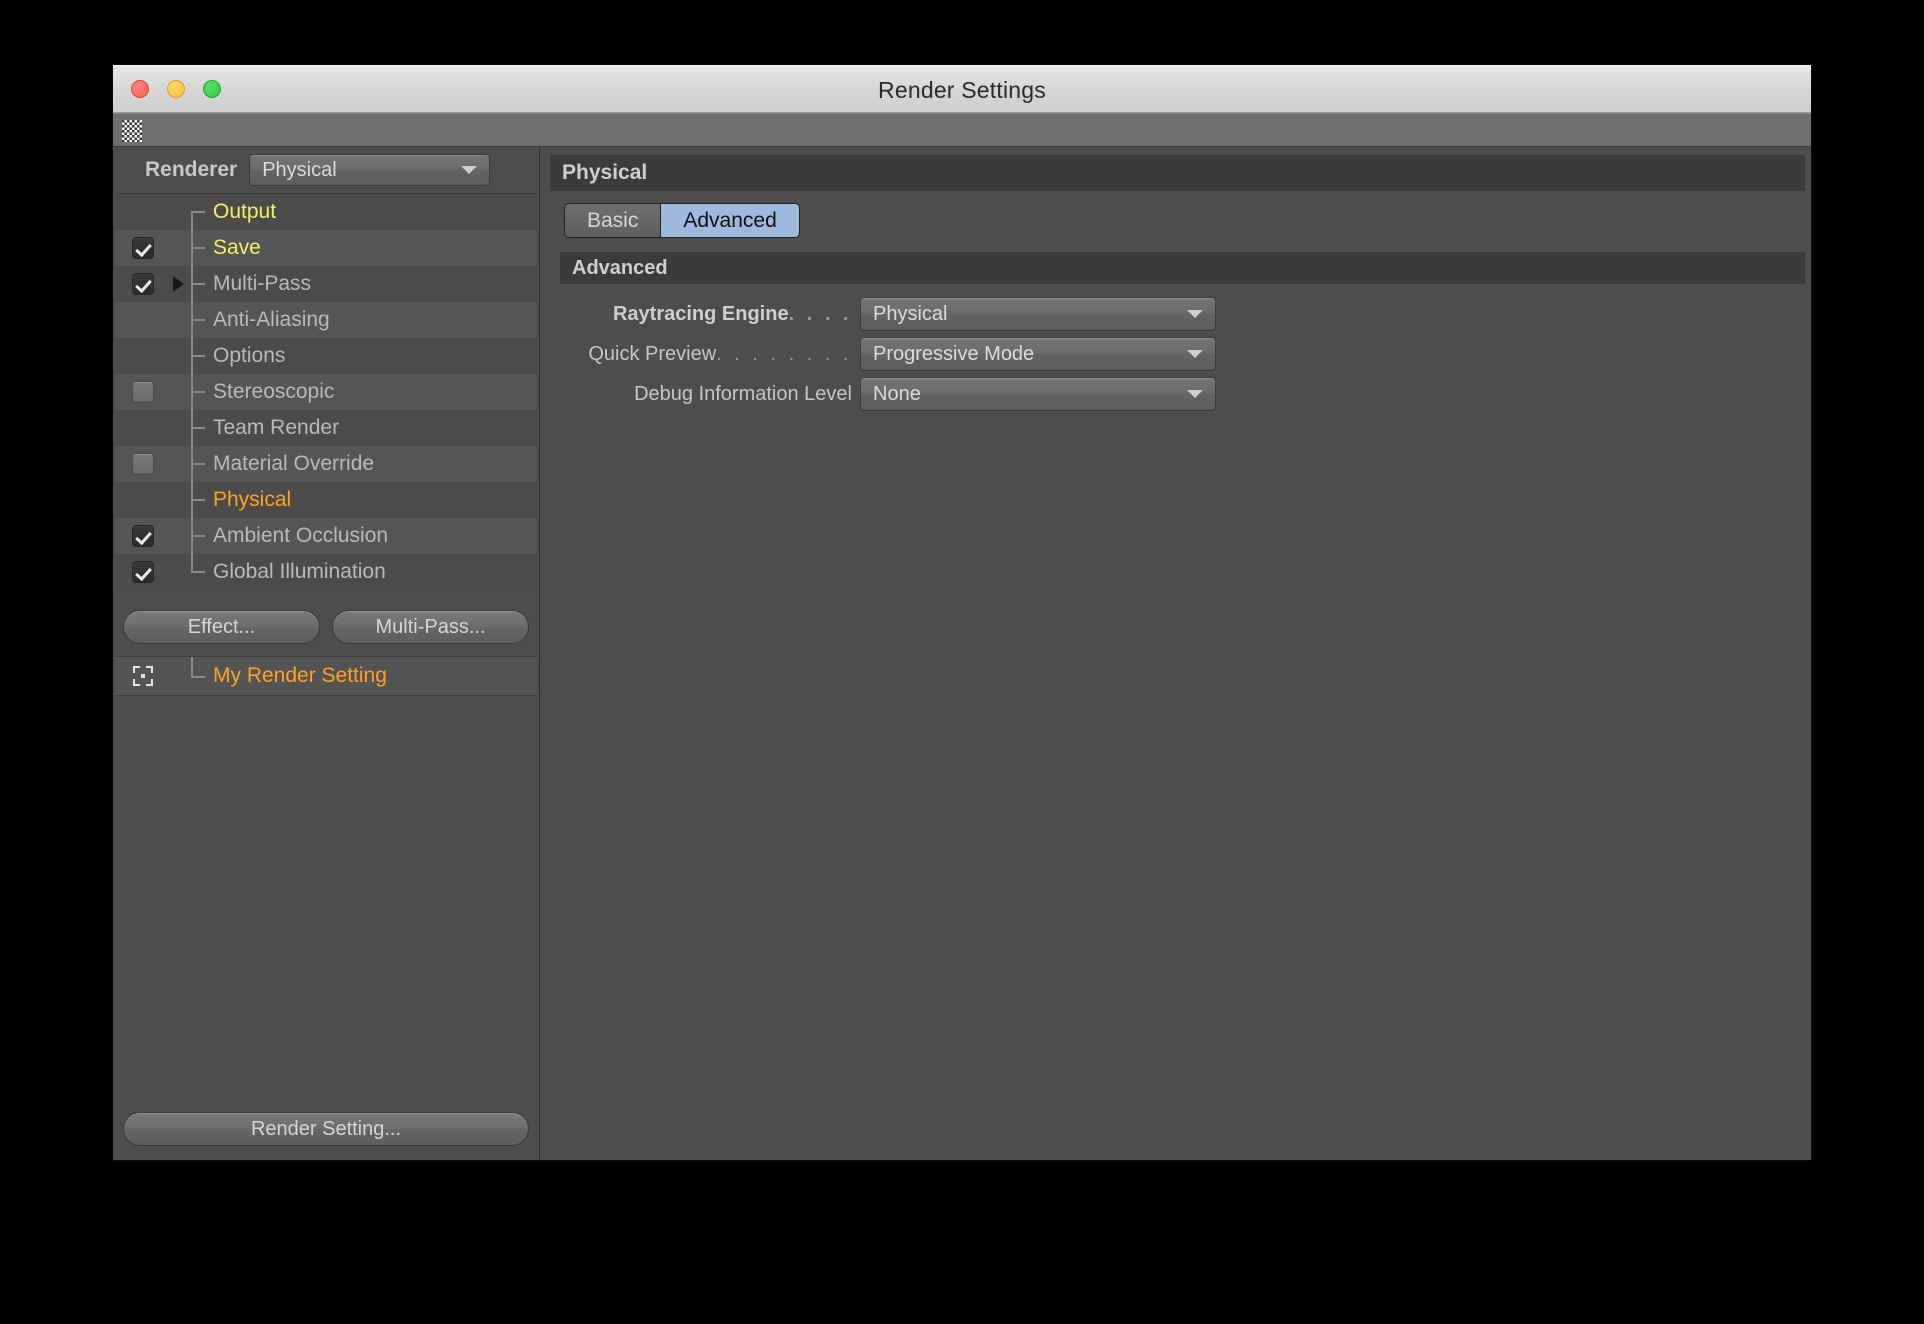  I want to click on tree-row-global-illumination: Global Illumination, so click(326, 572).